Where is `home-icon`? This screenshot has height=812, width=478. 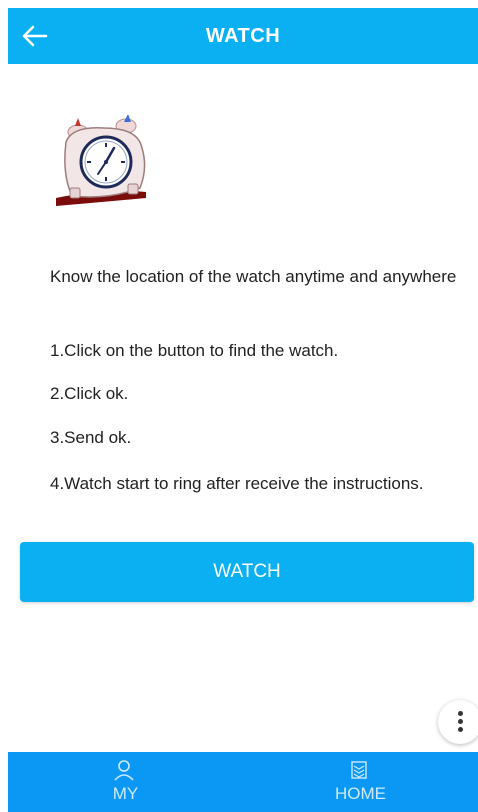 home-icon is located at coordinates (359, 770).